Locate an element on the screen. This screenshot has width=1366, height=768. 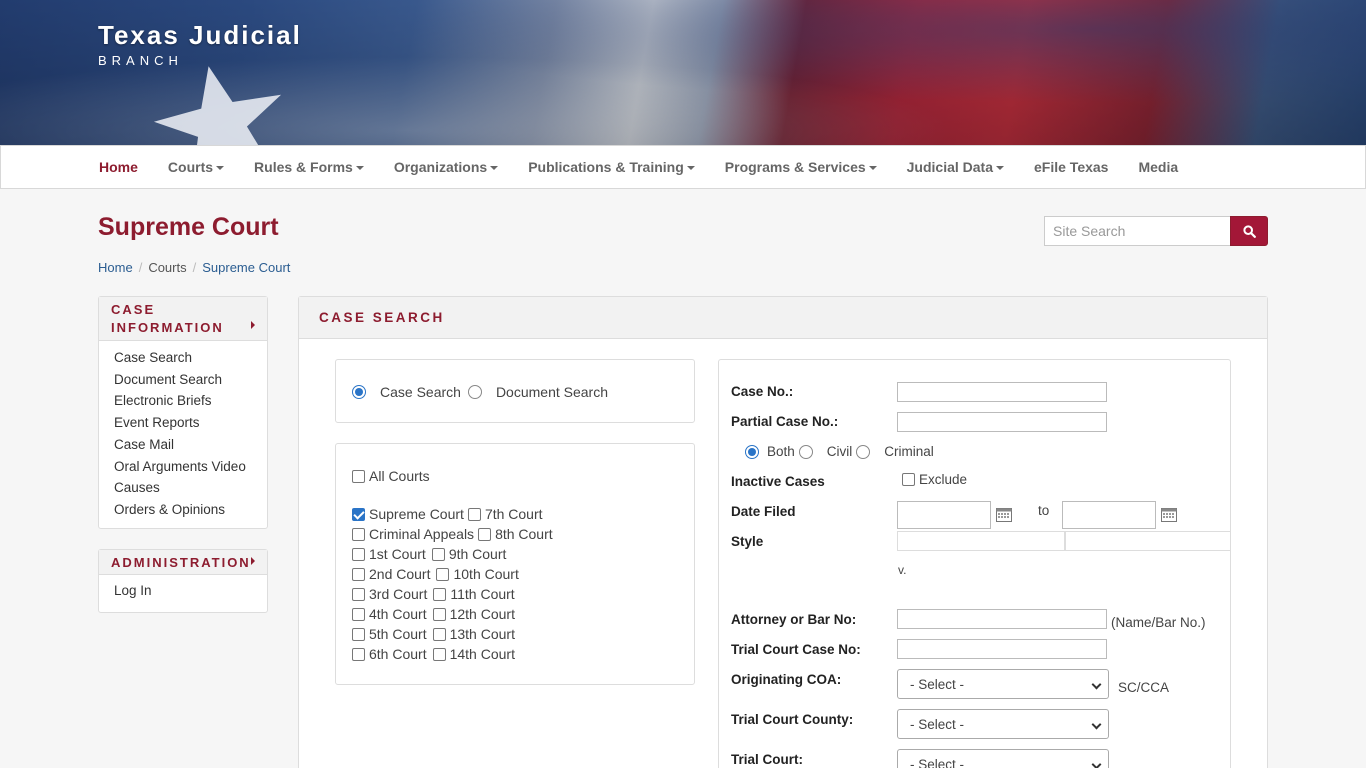
exclude-label: Exclude is located at coordinates (943, 479).